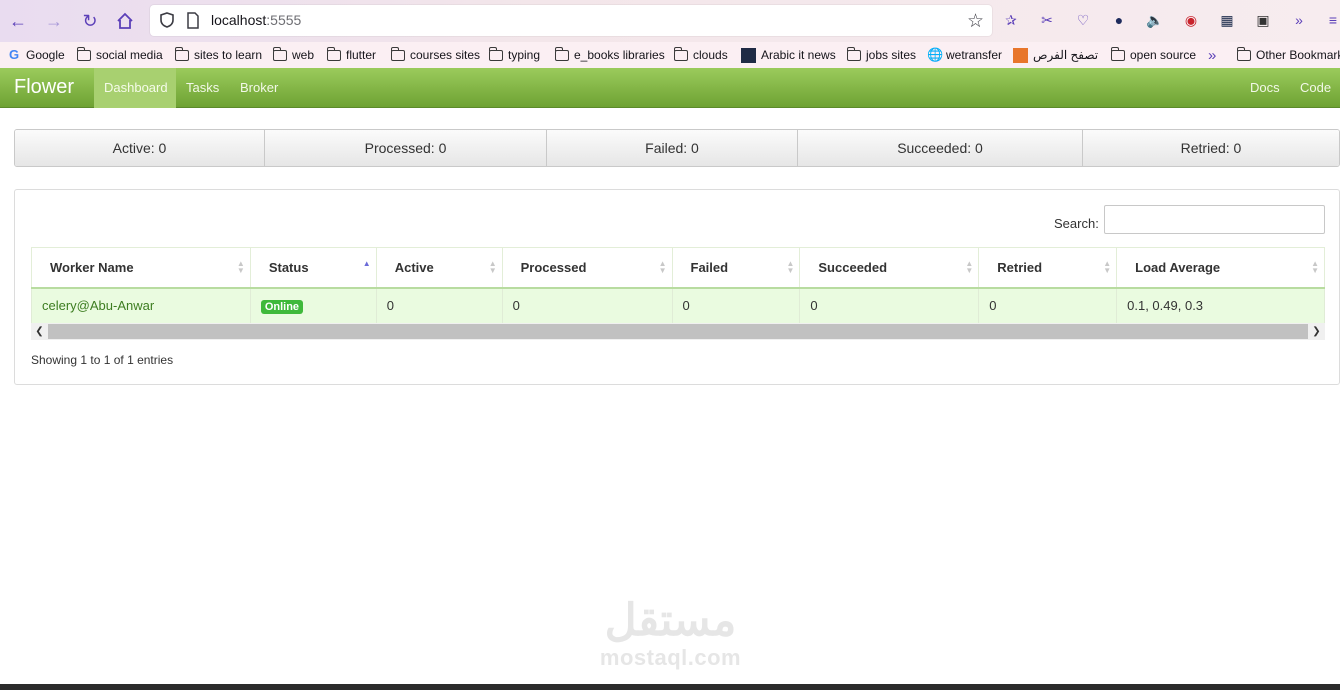 This screenshot has width=1340, height=690. What do you see at coordinates (1298, 55) in the screenshot?
I see `bookmark-label: Other Bookmarks` at bounding box center [1298, 55].